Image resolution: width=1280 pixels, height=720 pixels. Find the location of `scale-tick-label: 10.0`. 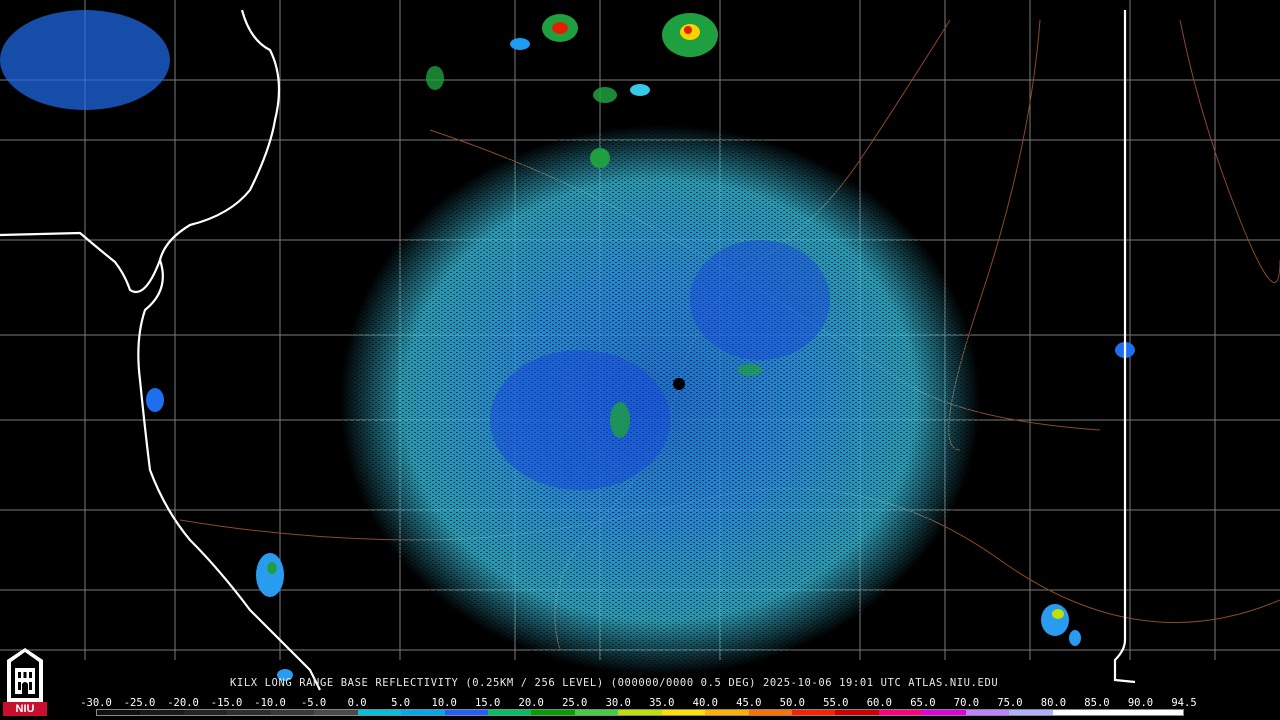

scale-tick-label: 10.0 is located at coordinates (444, 703).